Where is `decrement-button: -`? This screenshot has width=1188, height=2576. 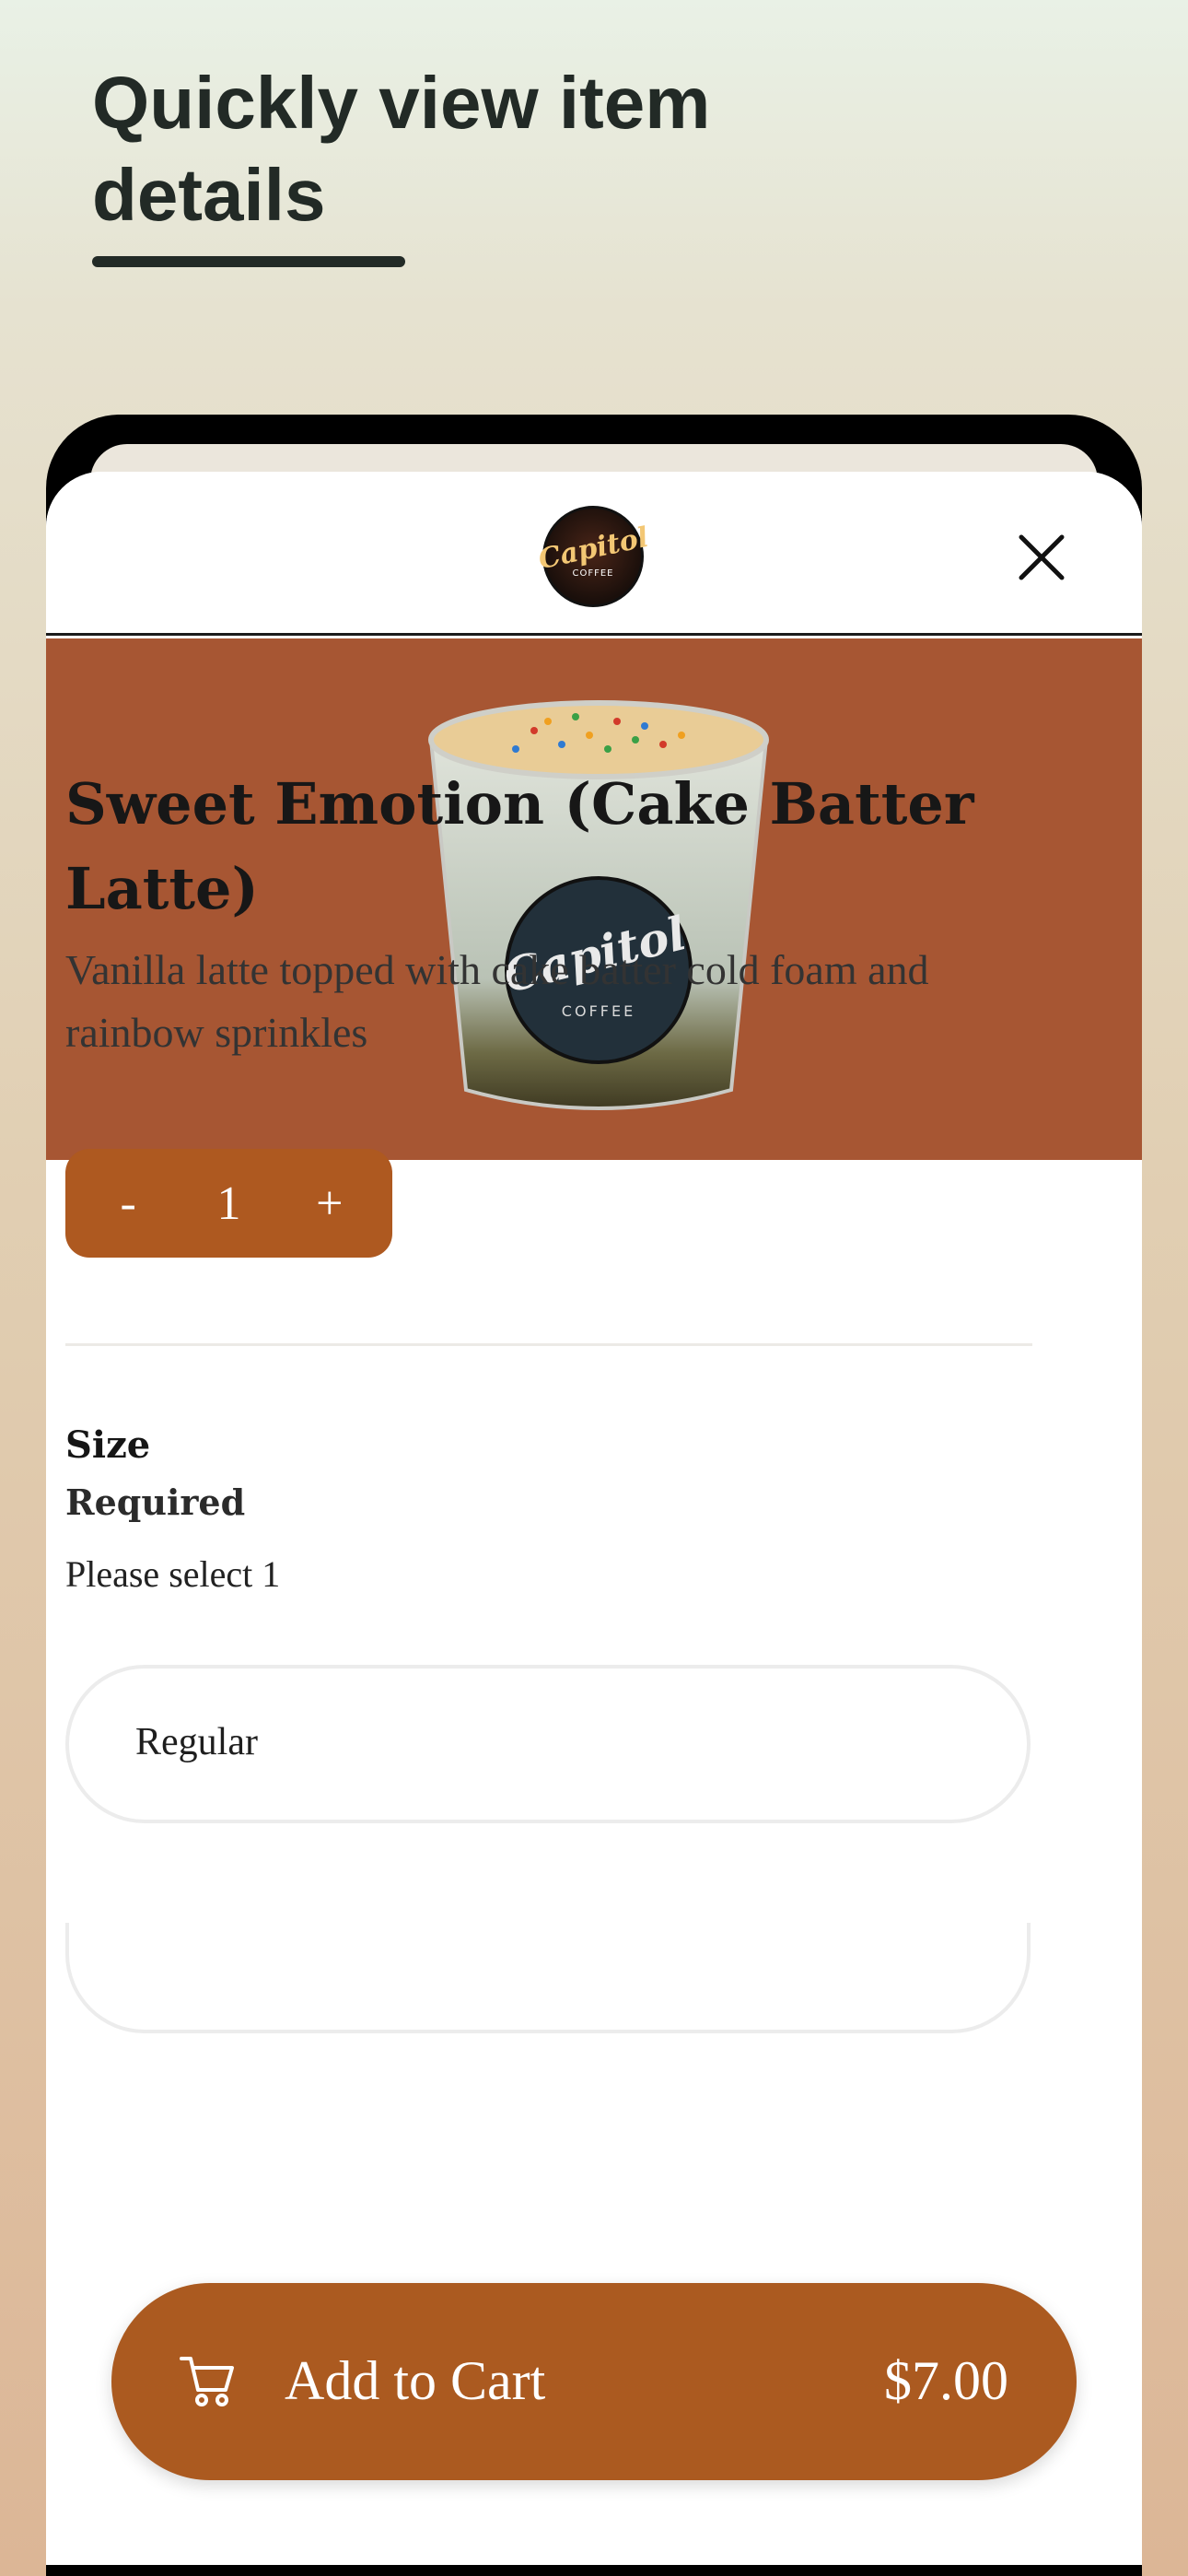
decrement-button: - is located at coordinates (128, 1204).